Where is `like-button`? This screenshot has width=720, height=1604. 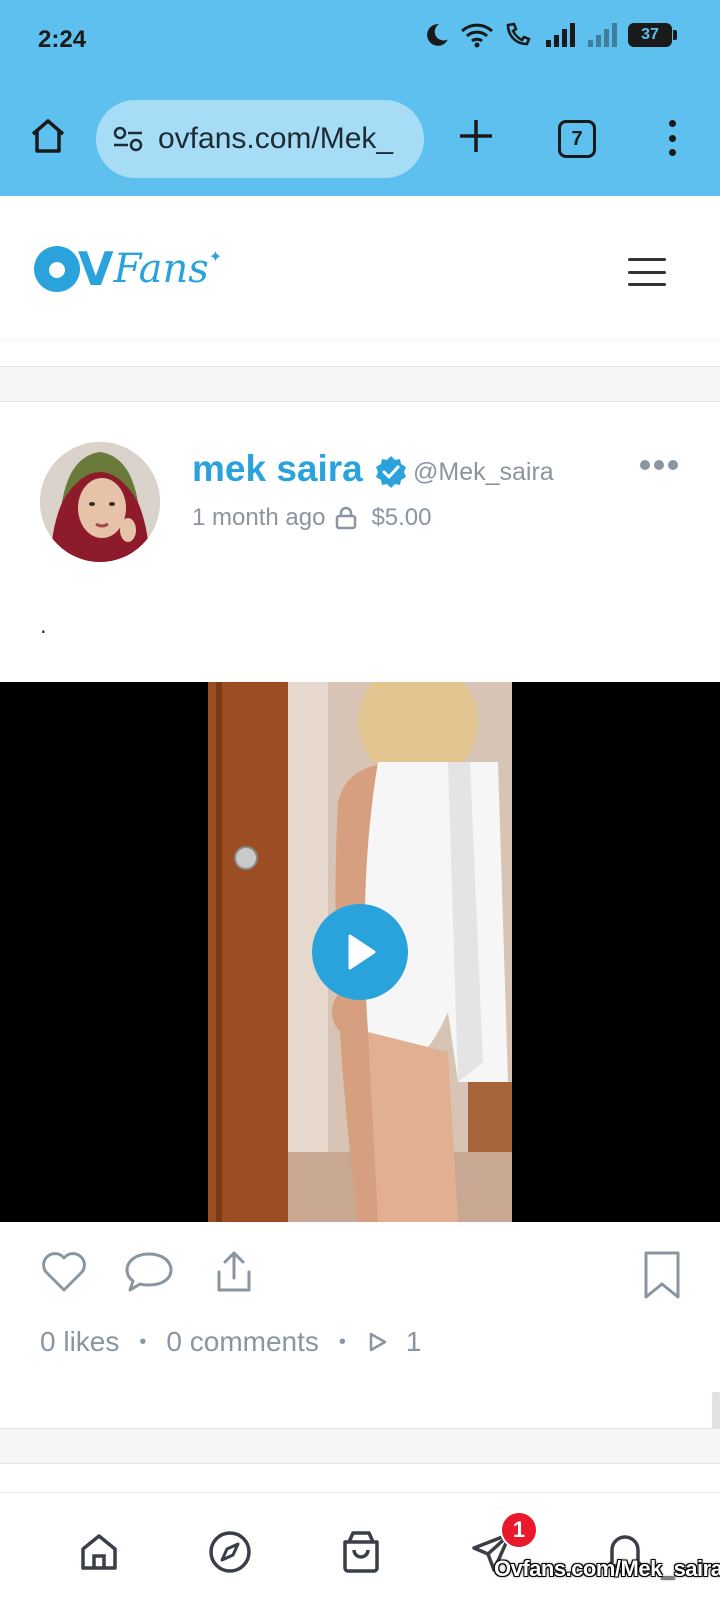
like-button is located at coordinates (64, 1272).